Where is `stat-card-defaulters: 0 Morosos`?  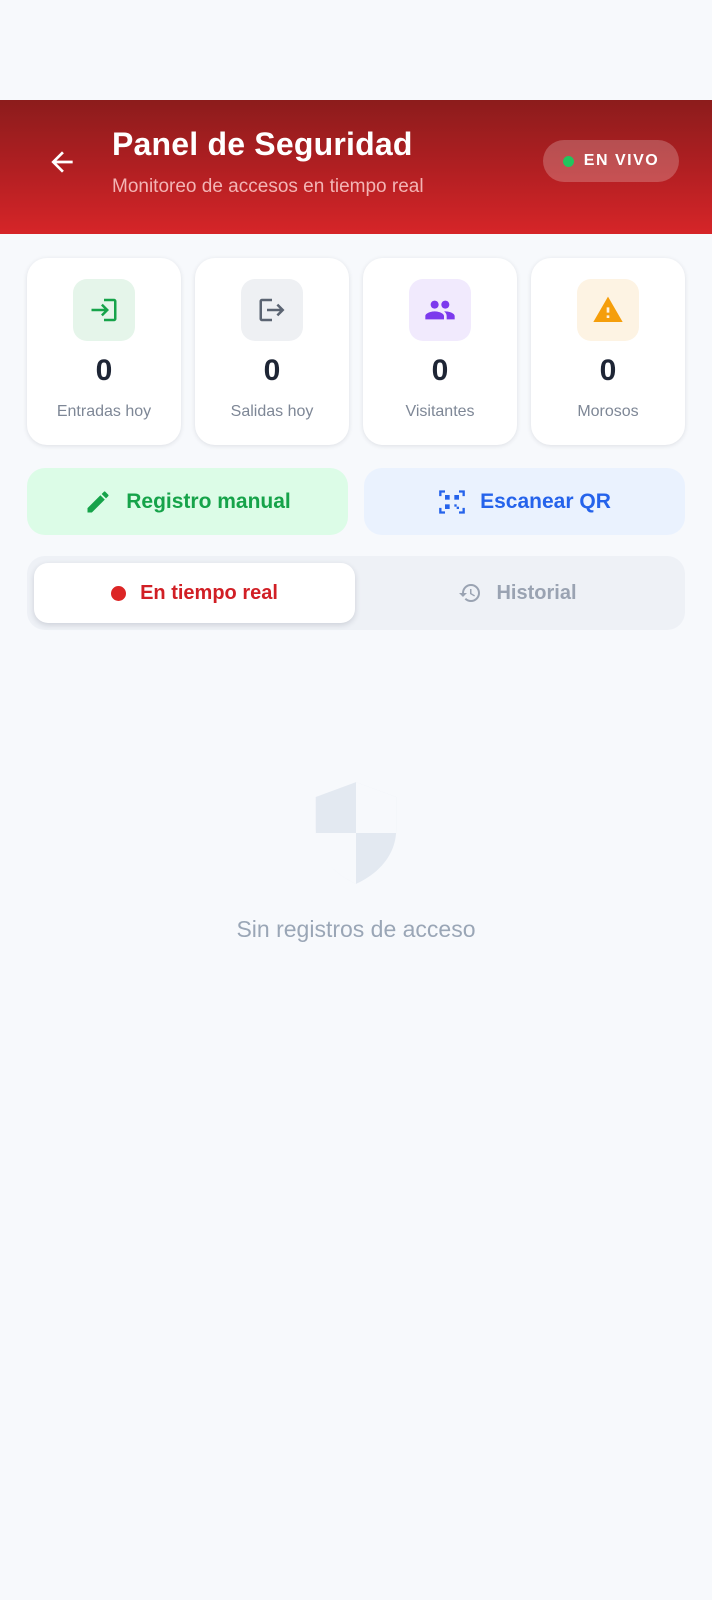
stat-card-defaulters: 0 Morosos is located at coordinates (608, 351).